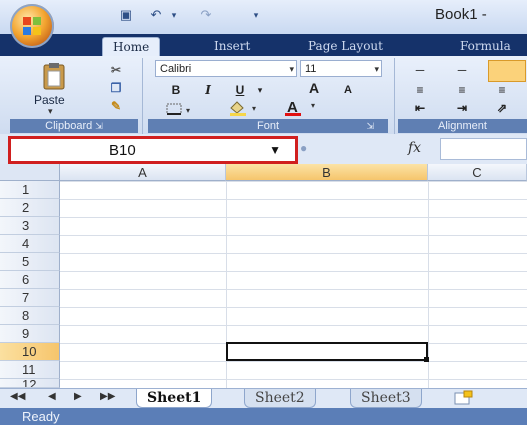  I want to click on save-icon: ▣, so click(126, 15).